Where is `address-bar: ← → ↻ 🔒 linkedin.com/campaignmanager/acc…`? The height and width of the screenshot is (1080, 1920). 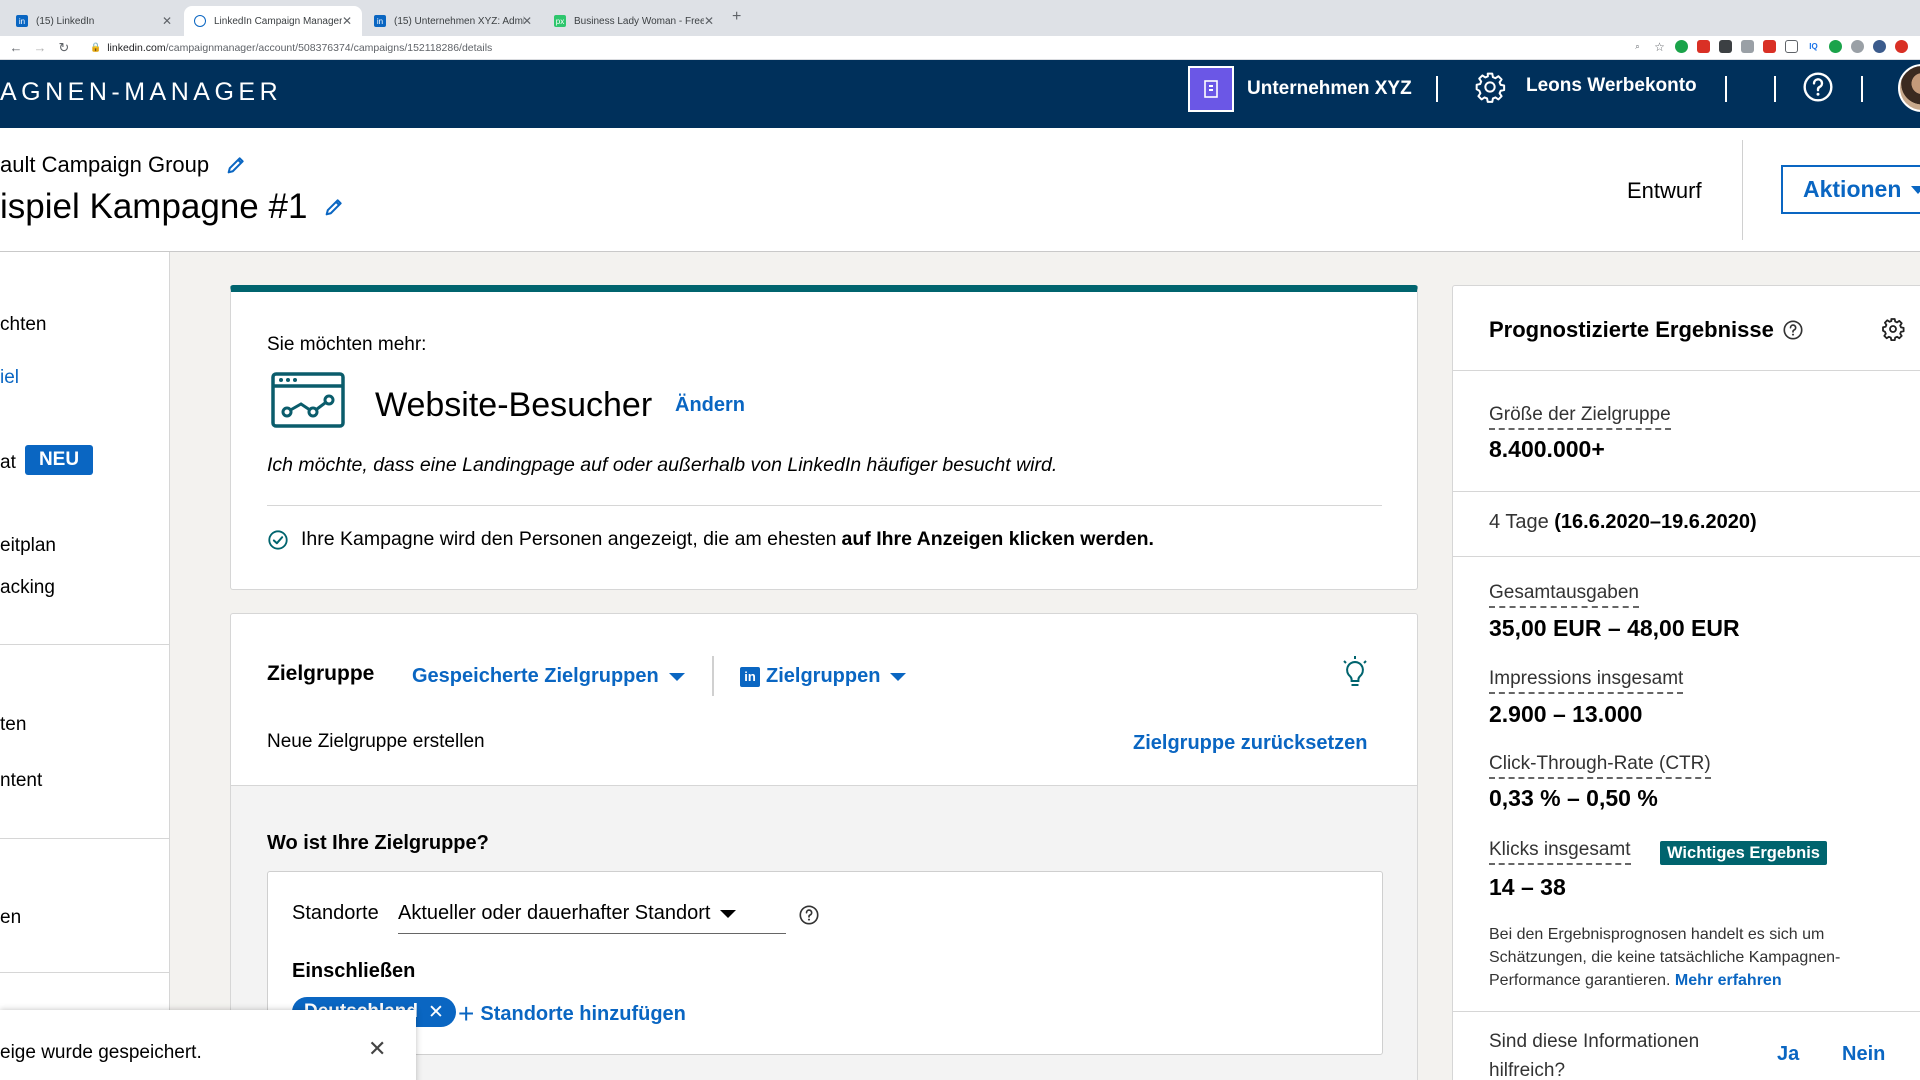 address-bar: ← → ↻ 🔒 linkedin.com/campaignmanager/acc… is located at coordinates (960, 48).